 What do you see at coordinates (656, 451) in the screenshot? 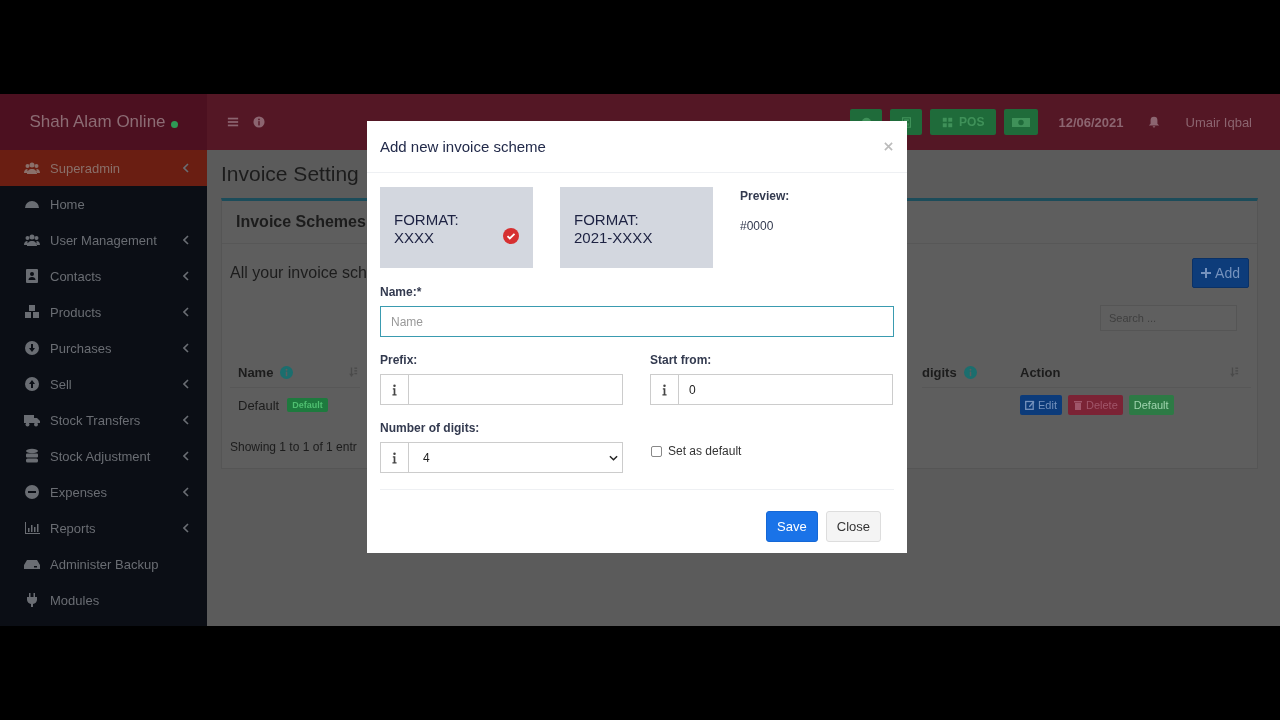
I see `checkbox` at bounding box center [656, 451].